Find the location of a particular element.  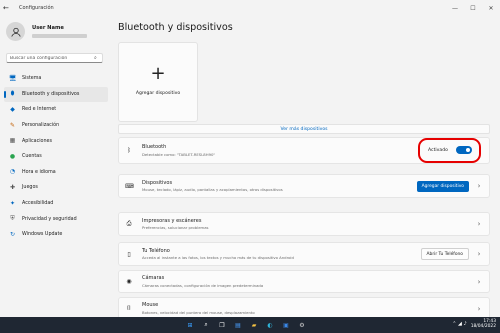

minimize-button: — is located at coordinates (455, 8).